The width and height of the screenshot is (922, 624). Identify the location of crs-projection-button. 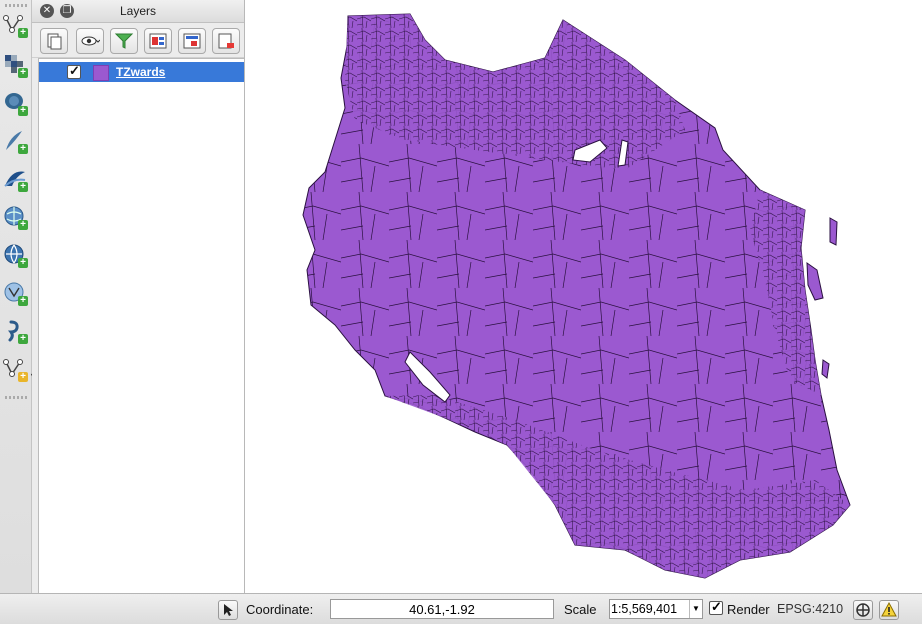
(863, 610).